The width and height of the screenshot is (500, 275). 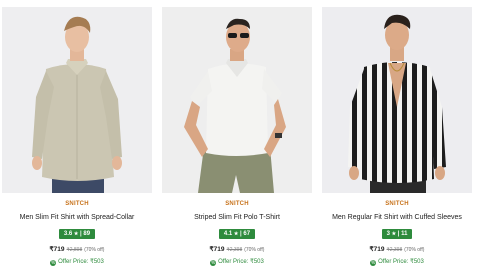 What do you see at coordinates (404, 234) in the screenshot?
I see `rating-count: 11` at bounding box center [404, 234].